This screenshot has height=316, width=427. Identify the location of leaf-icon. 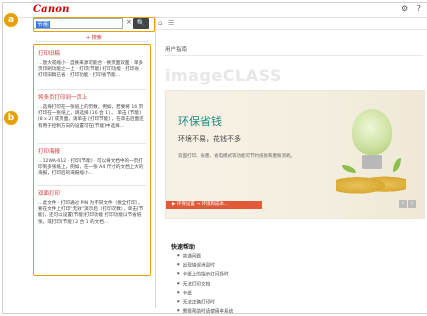
(397, 165).